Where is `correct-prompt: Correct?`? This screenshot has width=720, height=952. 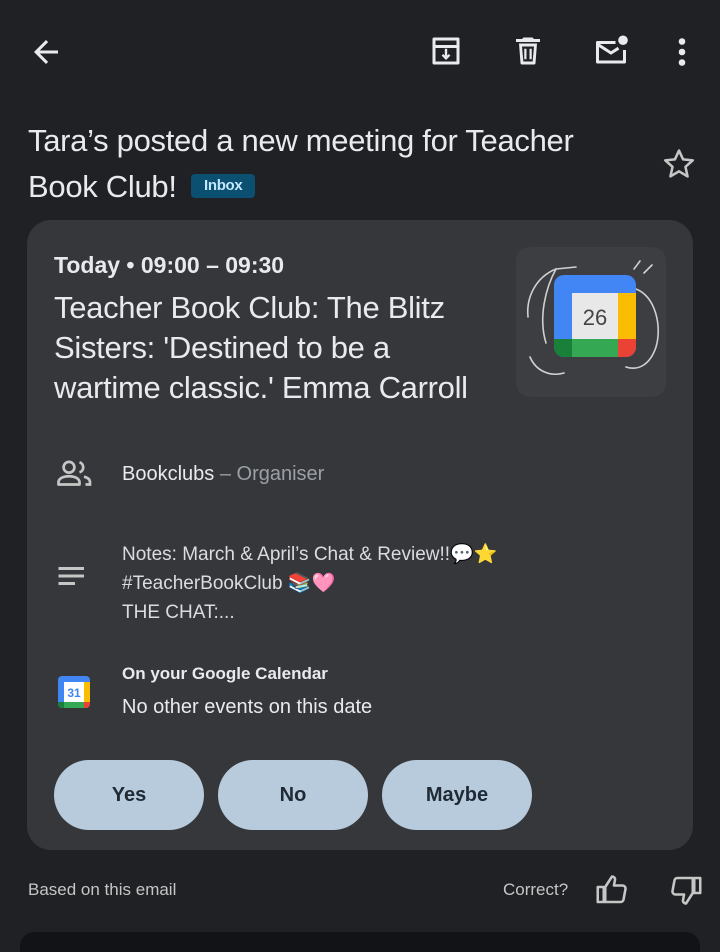 correct-prompt: Correct? is located at coordinates (536, 889).